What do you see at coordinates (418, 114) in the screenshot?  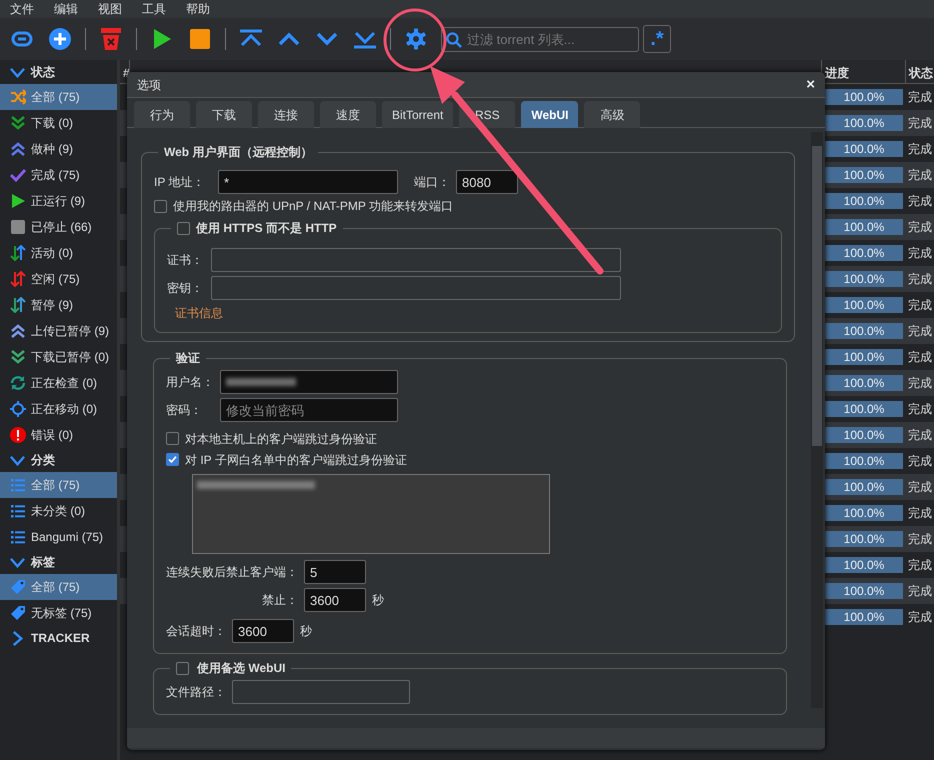 I see `tab: BitTorrent` at bounding box center [418, 114].